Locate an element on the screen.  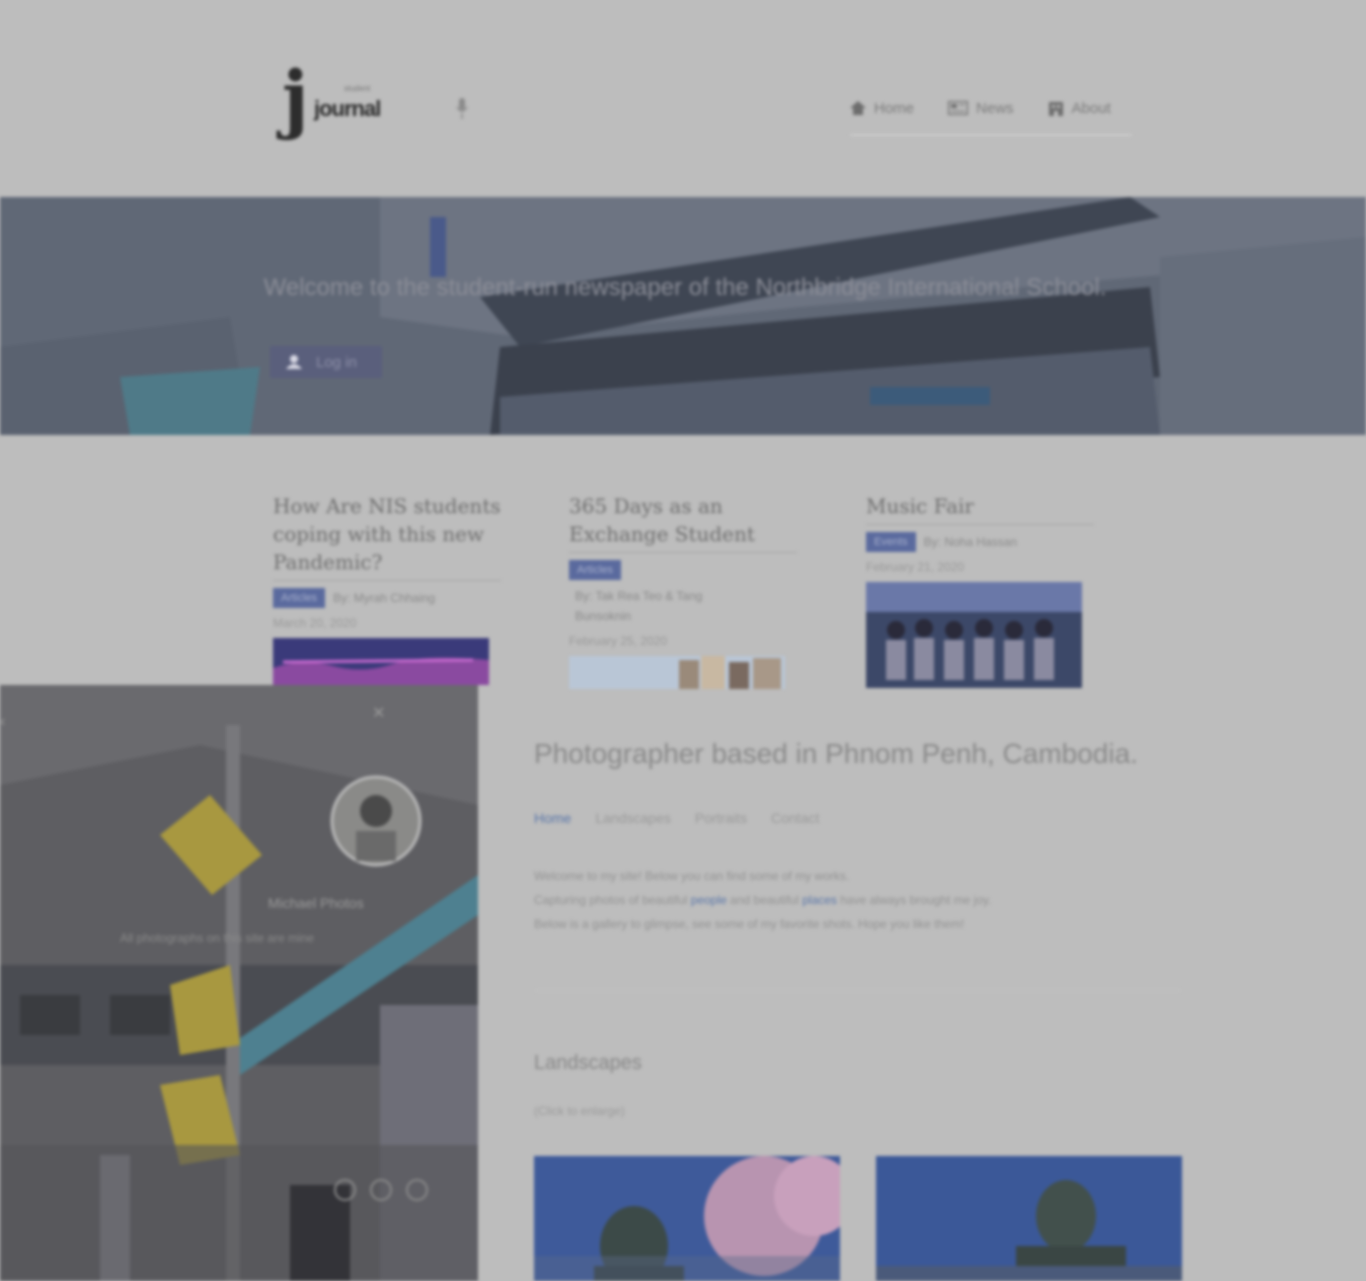
article-title: 365 Days as an Exchange Student is located at coordinates (683, 522).